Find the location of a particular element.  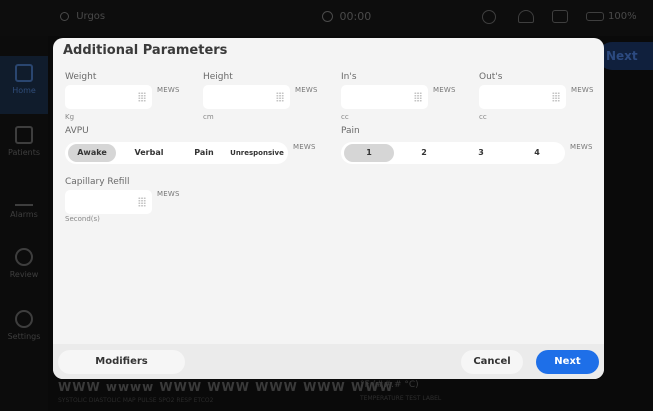

clock-time: 00:00 is located at coordinates (355, 16).